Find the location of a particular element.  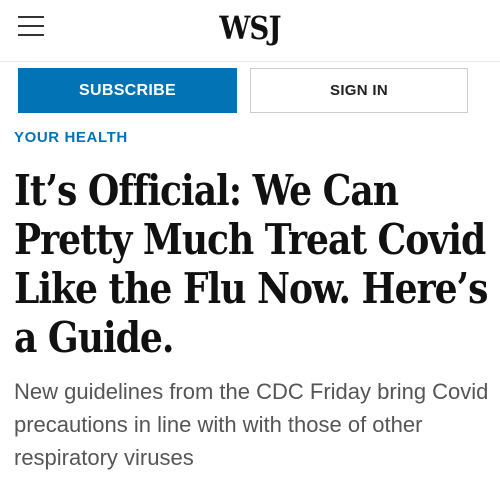

section-link-your-health: YOUR HEALTH is located at coordinates (71, 137).